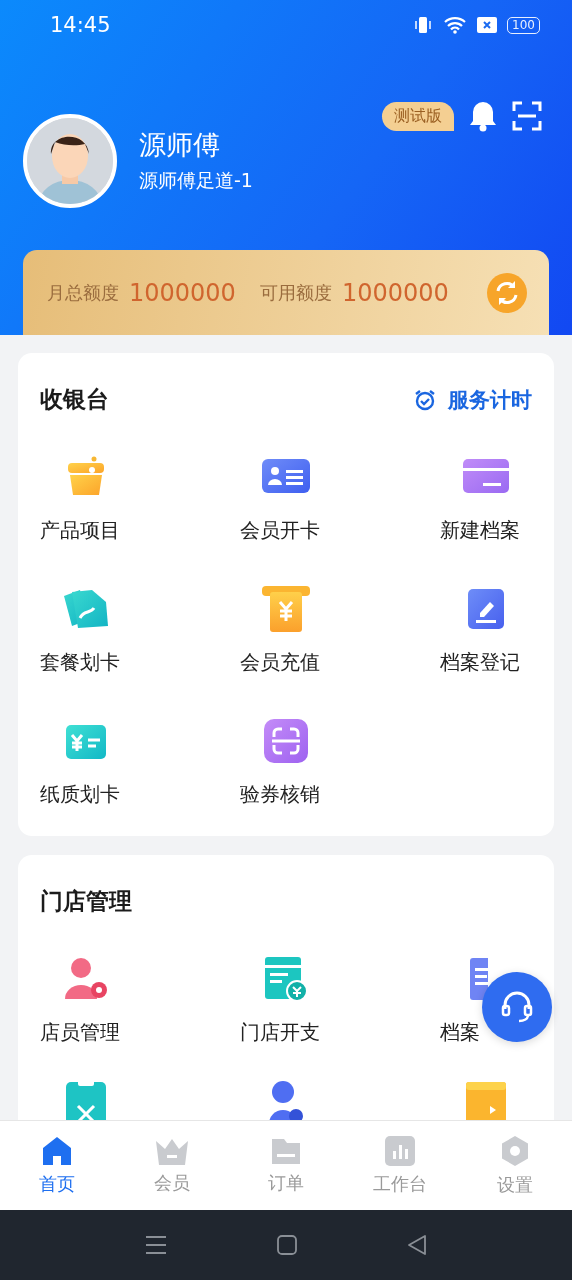 The height and width of the screenshot is (1280, 572). Describe the element at coordinates (86, 741) in the screenshot. I see `yuan-ticket-icon` at that location.